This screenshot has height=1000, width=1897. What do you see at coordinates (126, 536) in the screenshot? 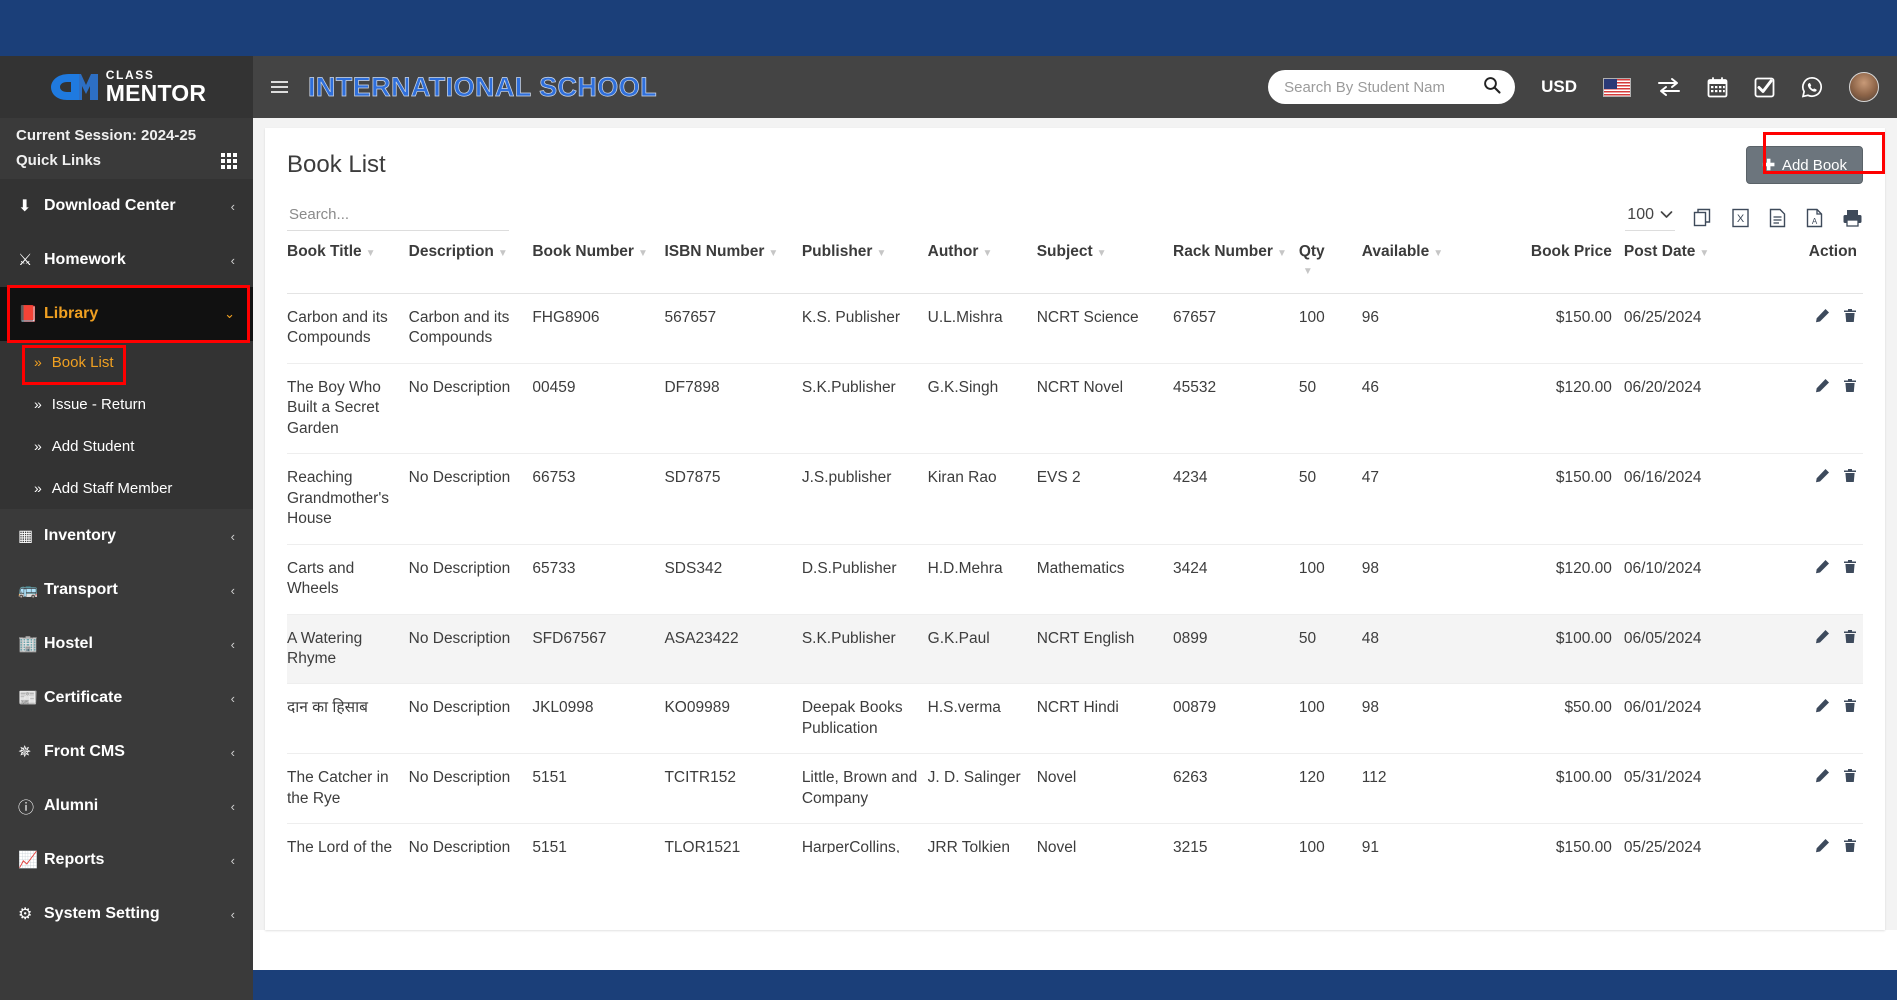
I see `sidebar-item-inventory: ▦ Inventory ‹` at bounding box center [126, 536].